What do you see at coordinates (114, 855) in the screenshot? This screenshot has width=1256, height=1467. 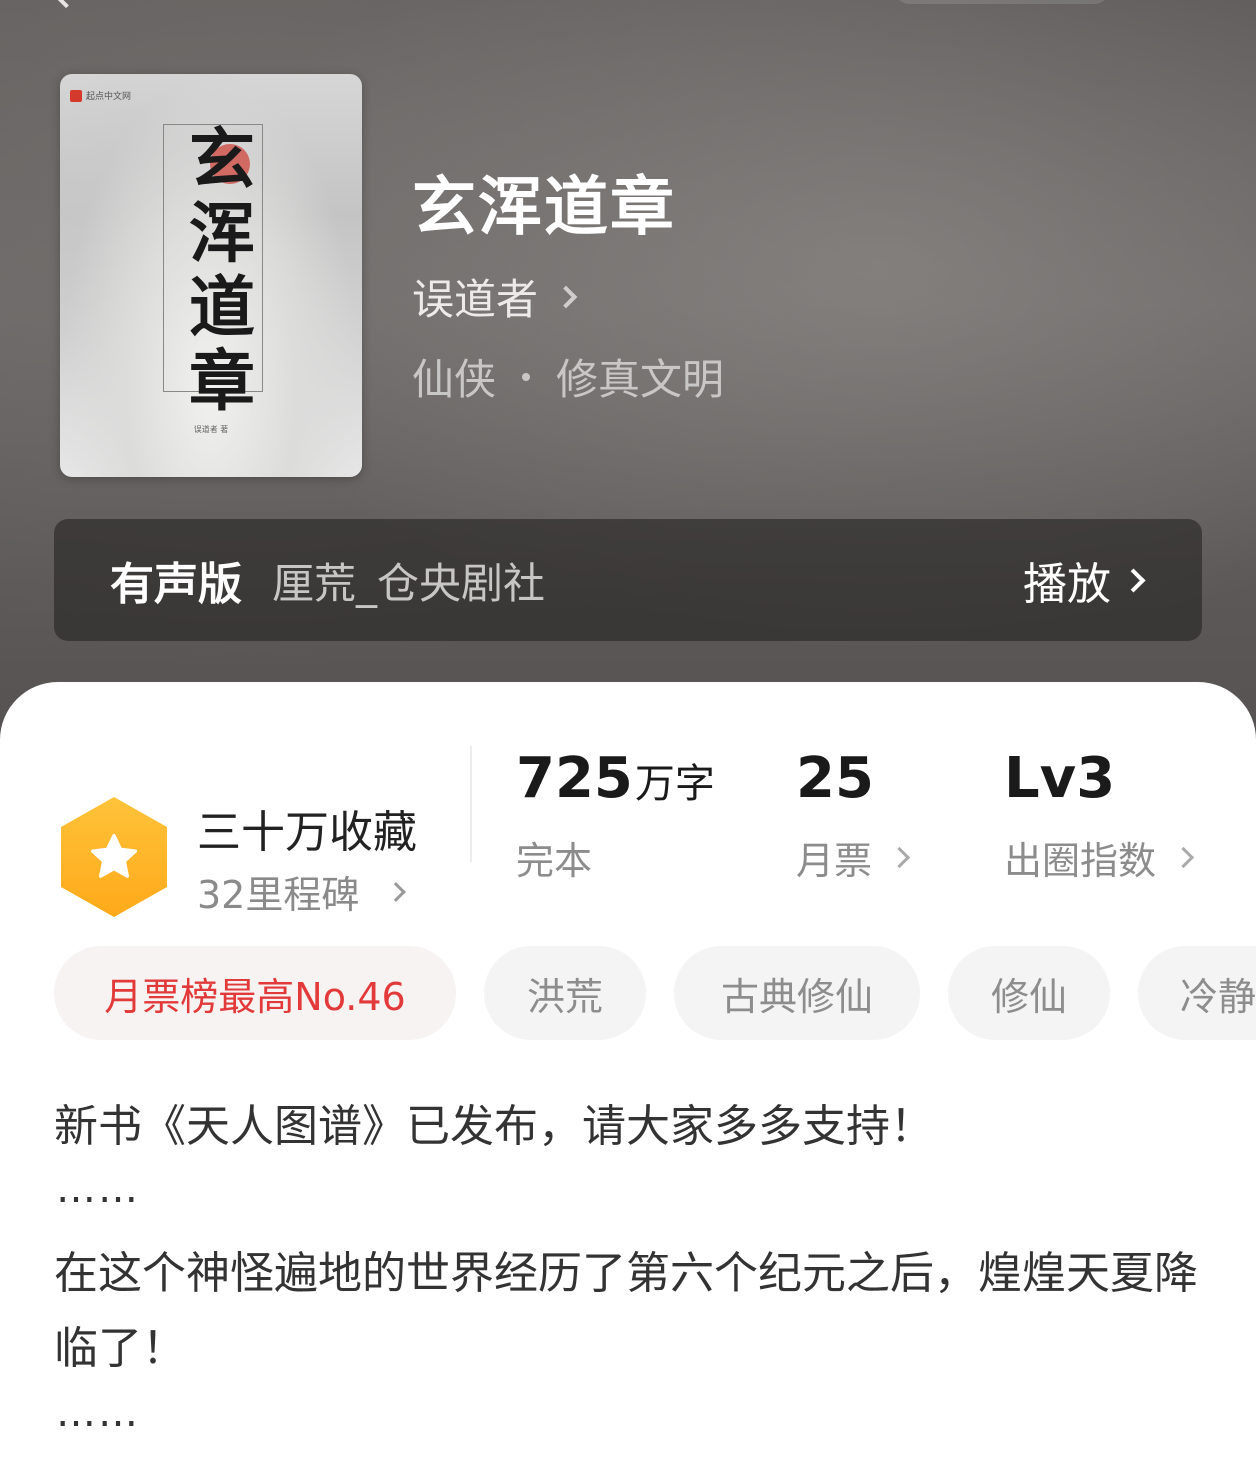 I see `star-icon` at bounding box center [114, 855].